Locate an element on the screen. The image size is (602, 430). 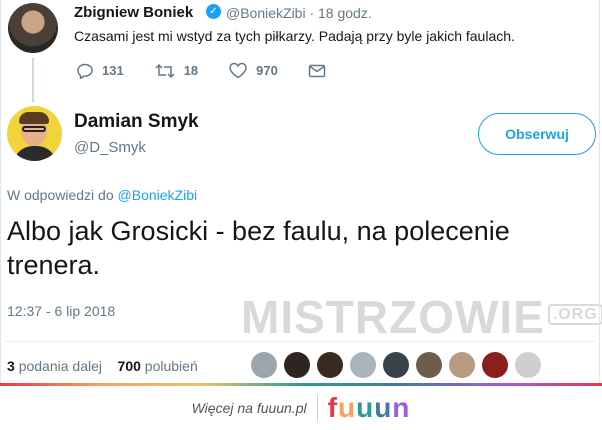
likers-avatars is located at coordinates (399, 365).